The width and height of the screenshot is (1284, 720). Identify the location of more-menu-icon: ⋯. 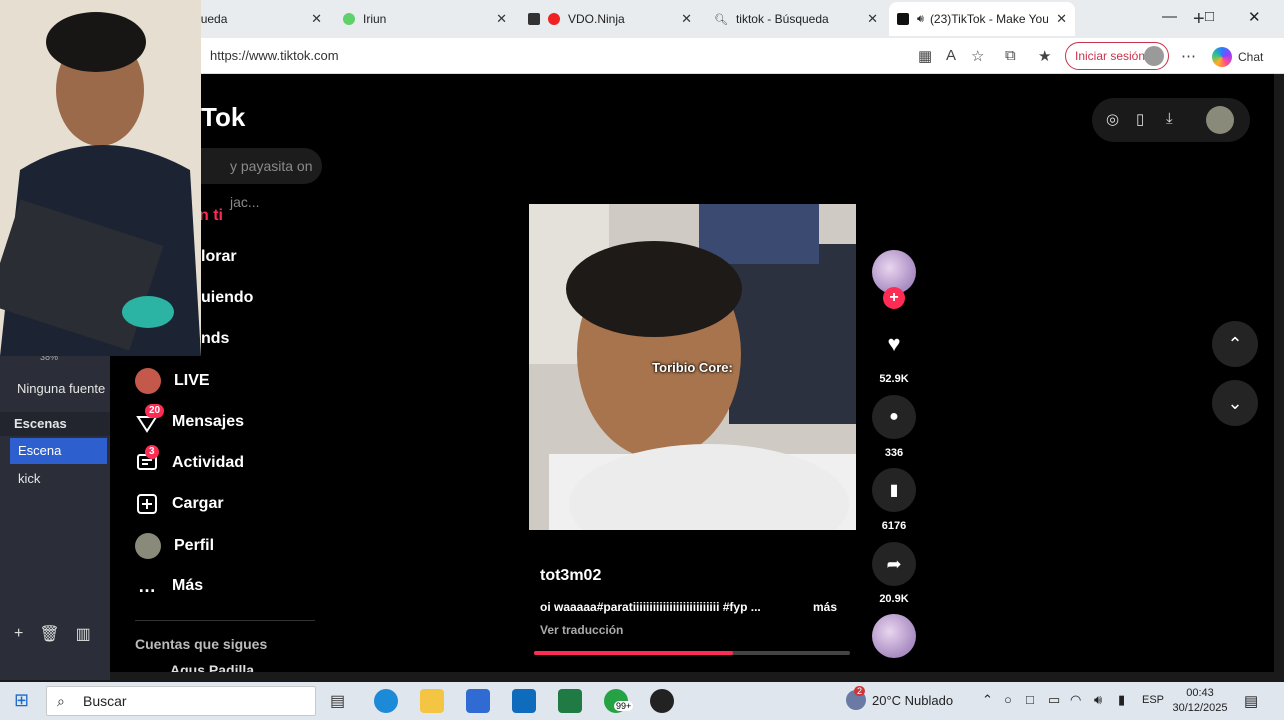
(1188, 56).